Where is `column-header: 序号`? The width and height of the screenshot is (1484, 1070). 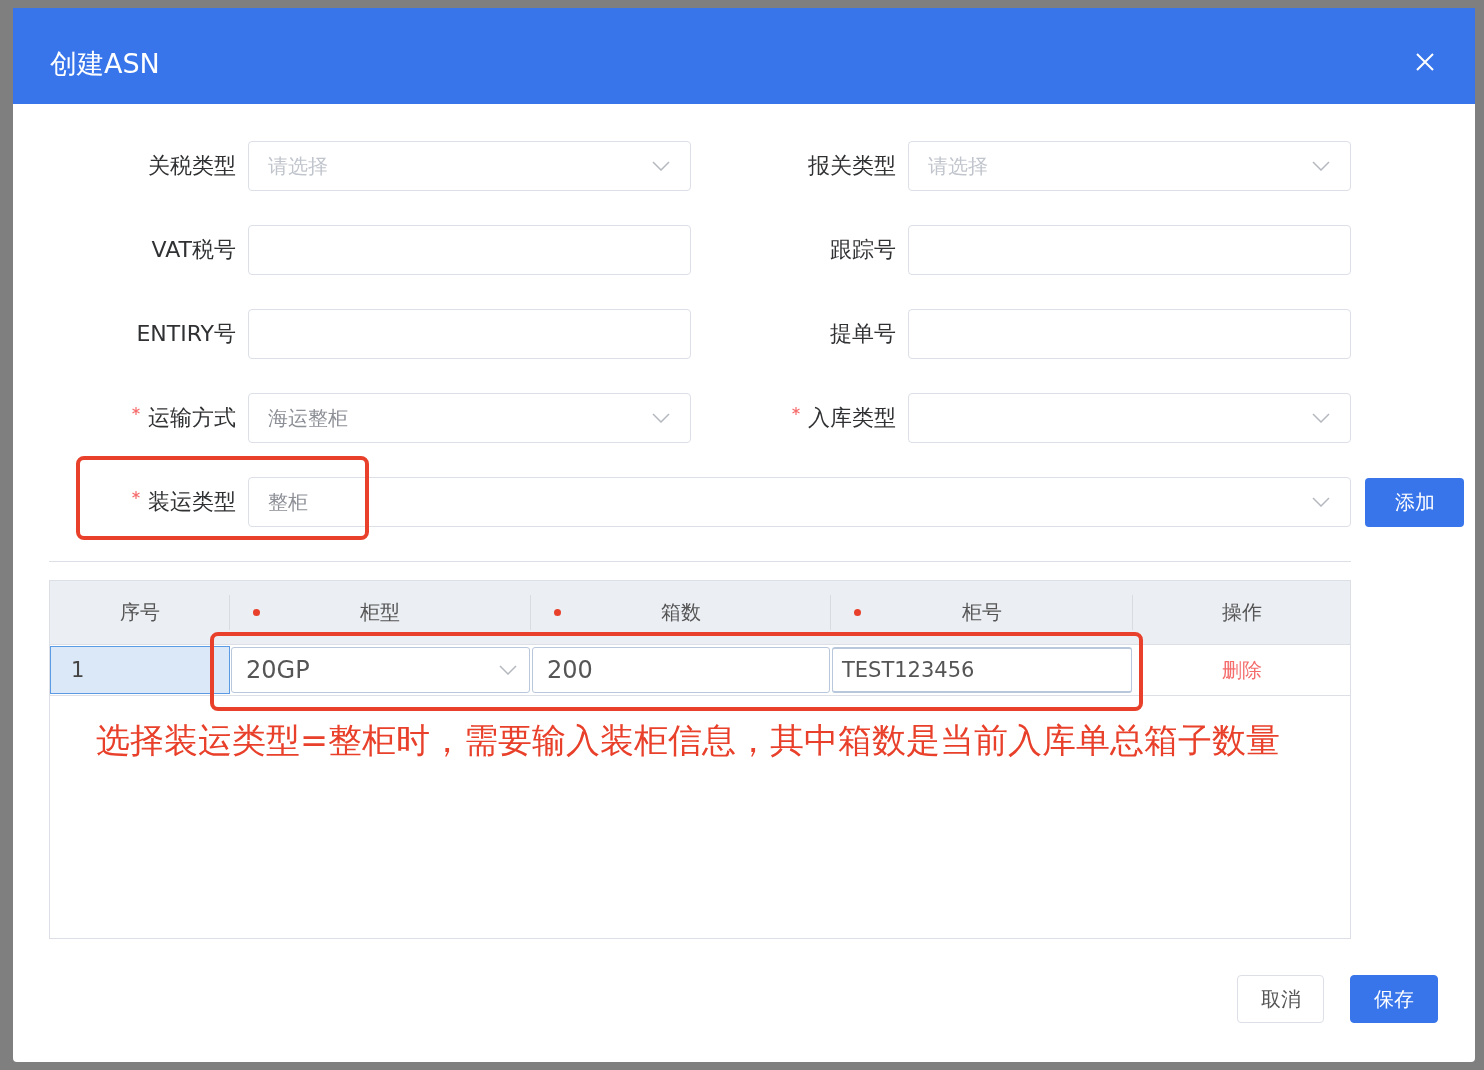 column-header: 序号 is located at coordinates (140, 612).